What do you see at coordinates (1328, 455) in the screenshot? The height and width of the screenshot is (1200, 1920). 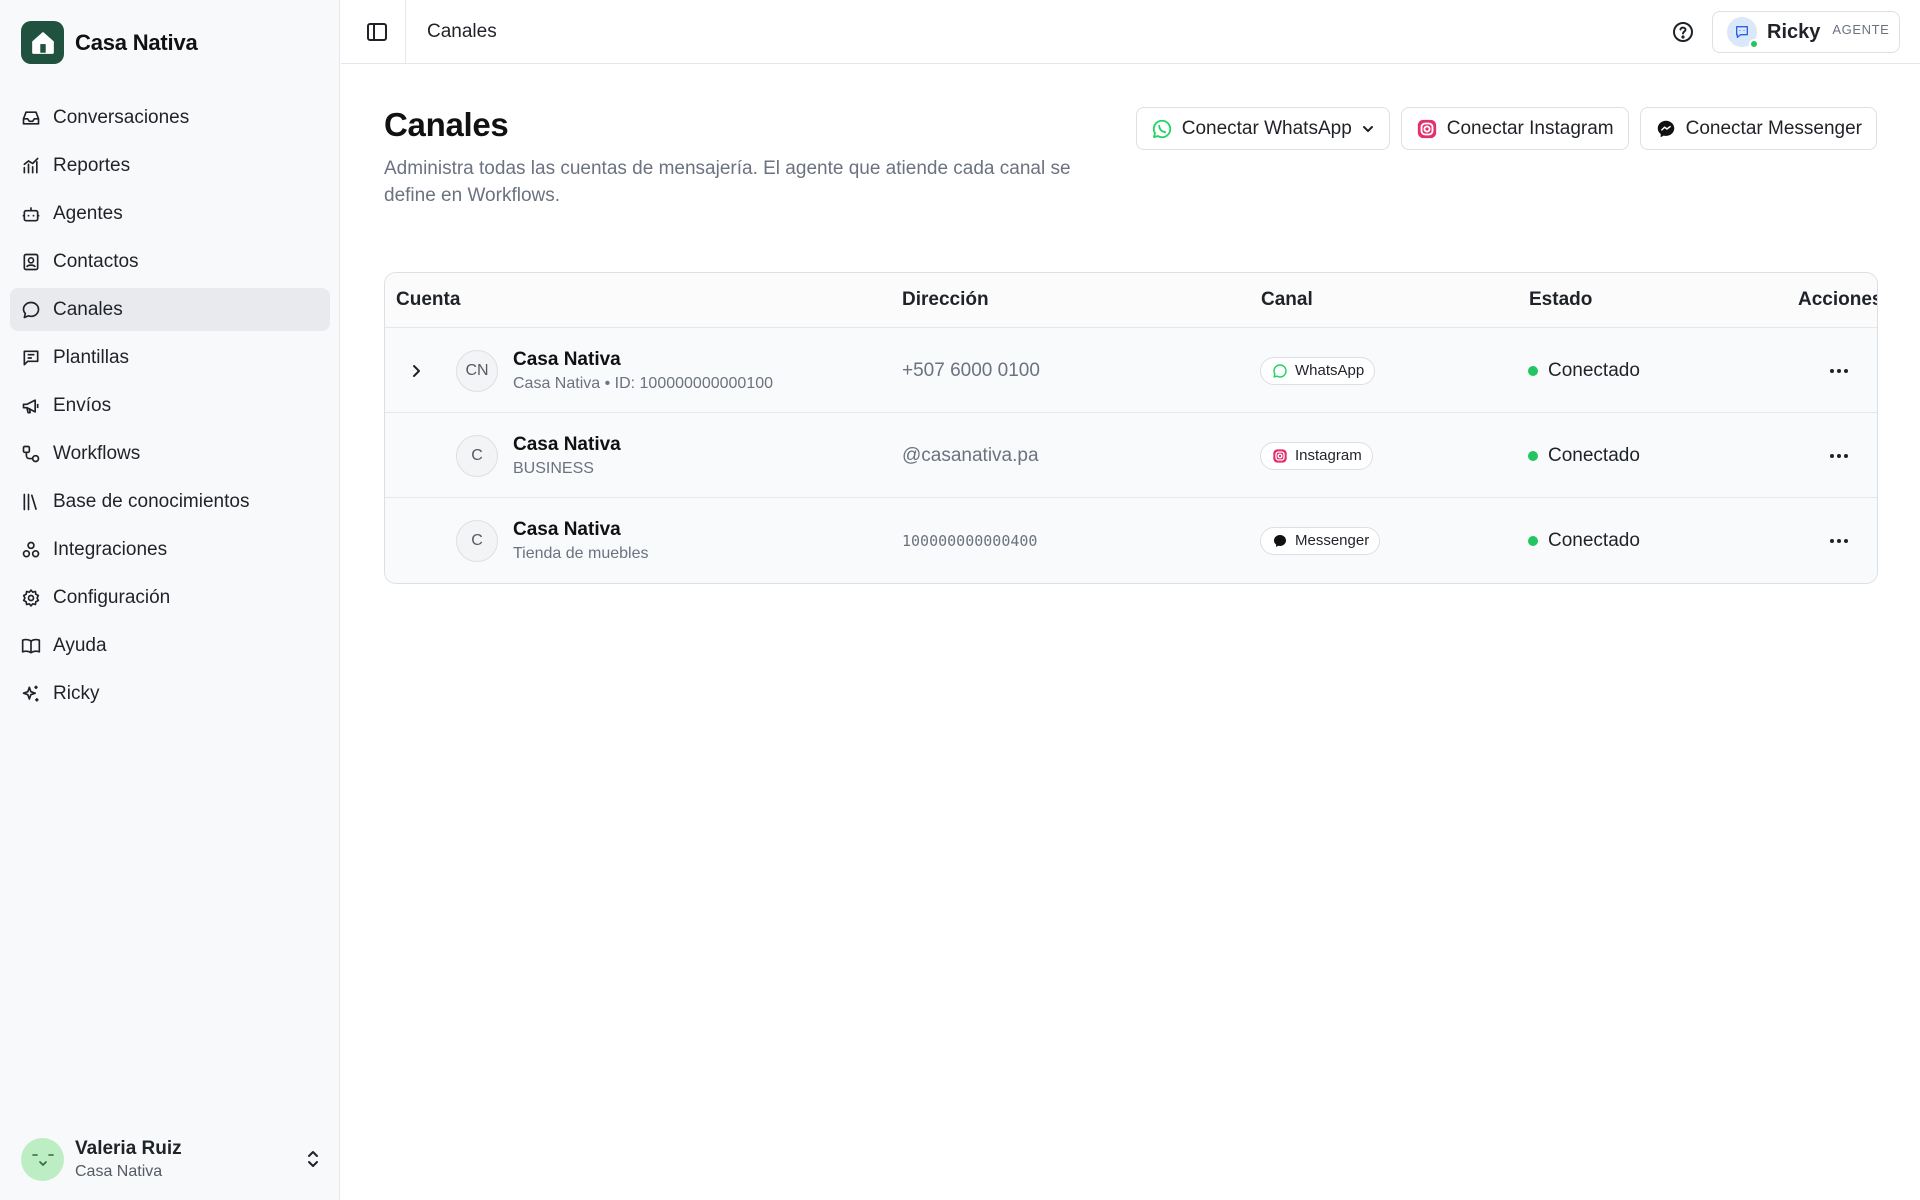 I see `channel-label: Instagram` at bounding box center [1328, 455].